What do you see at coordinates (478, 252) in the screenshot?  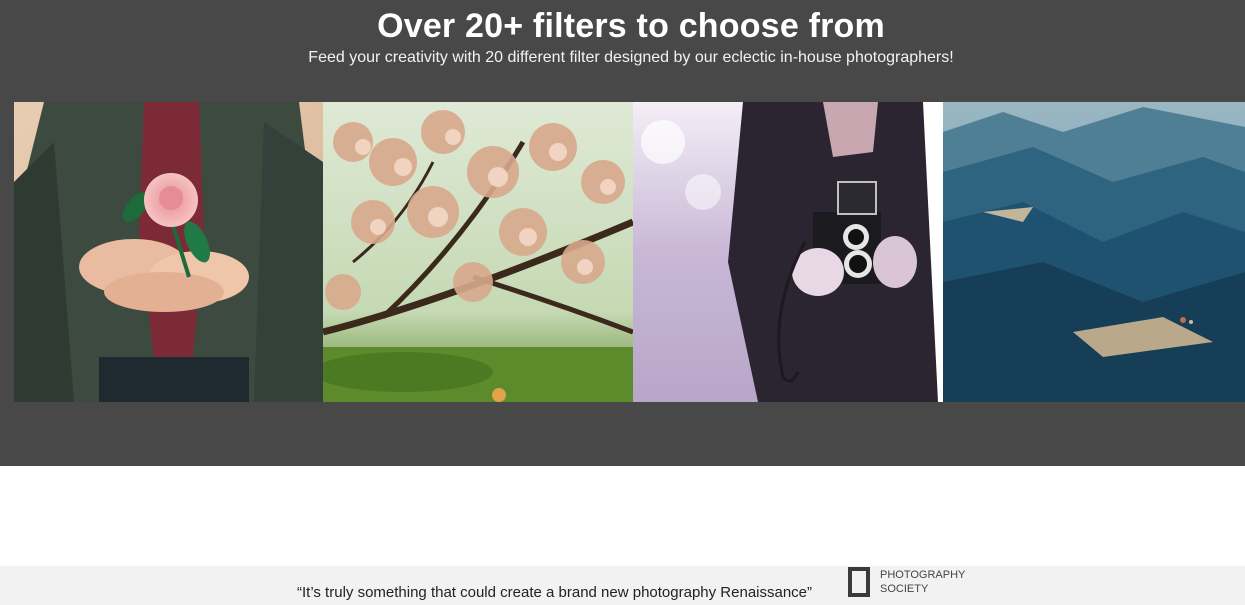 I see `photo-blossom-tree` at bounding box center [478, 252].